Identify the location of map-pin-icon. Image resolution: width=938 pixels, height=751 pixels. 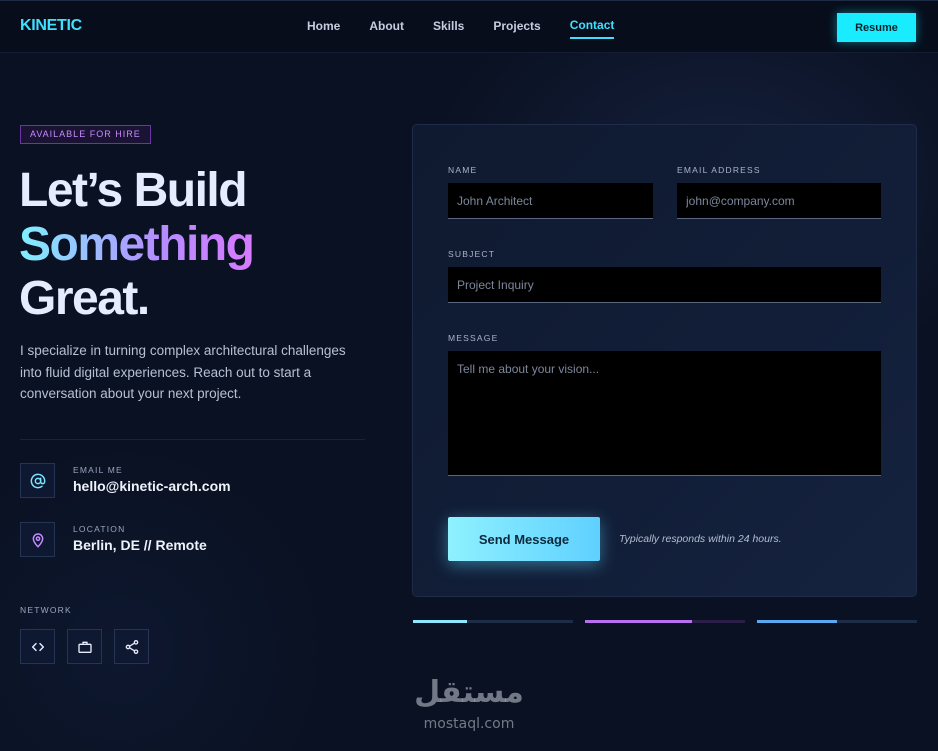
(37, 539).